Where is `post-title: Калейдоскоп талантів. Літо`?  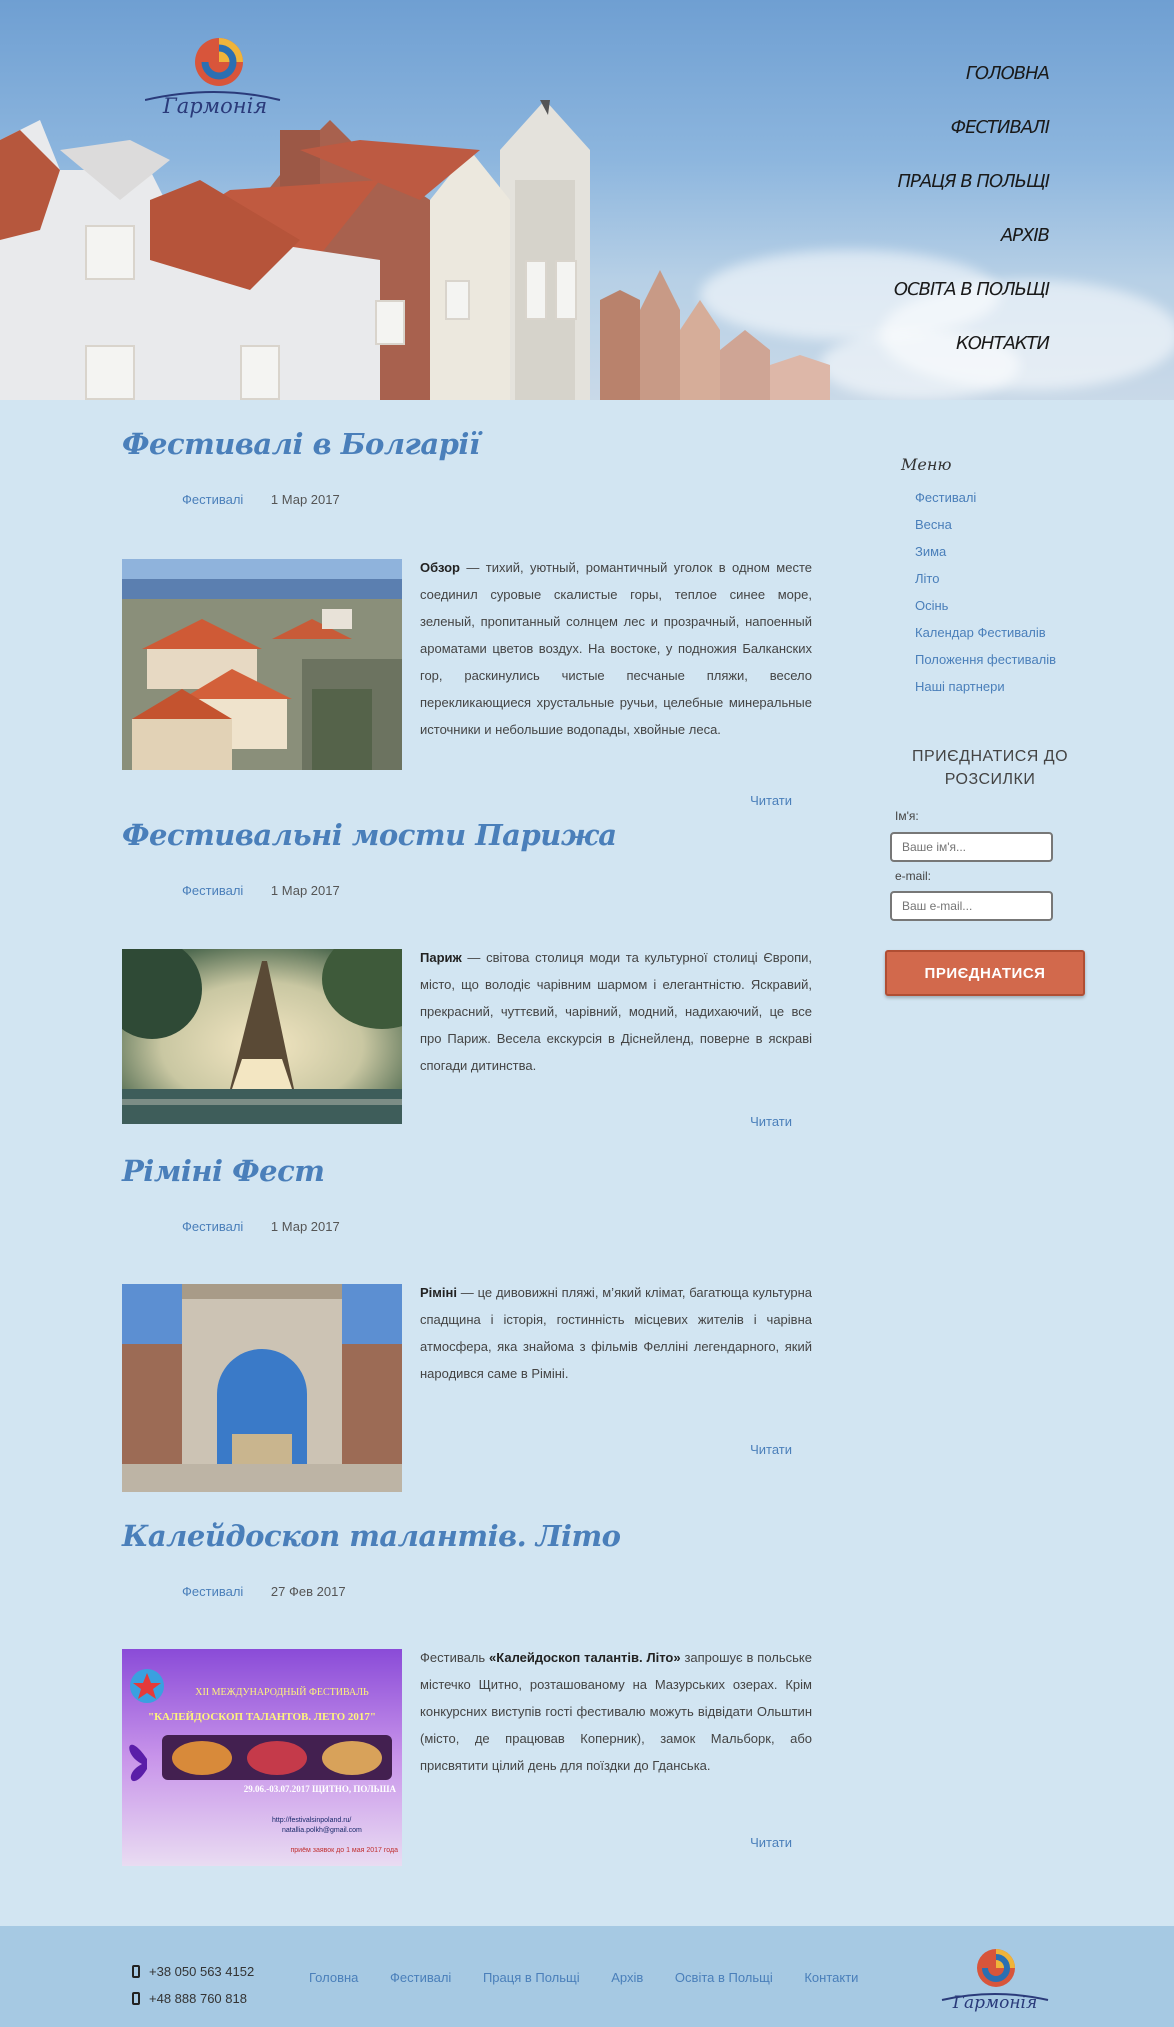
post-title: Калейдоскоп талантів. Літо is located at coordinates (472, 1536).